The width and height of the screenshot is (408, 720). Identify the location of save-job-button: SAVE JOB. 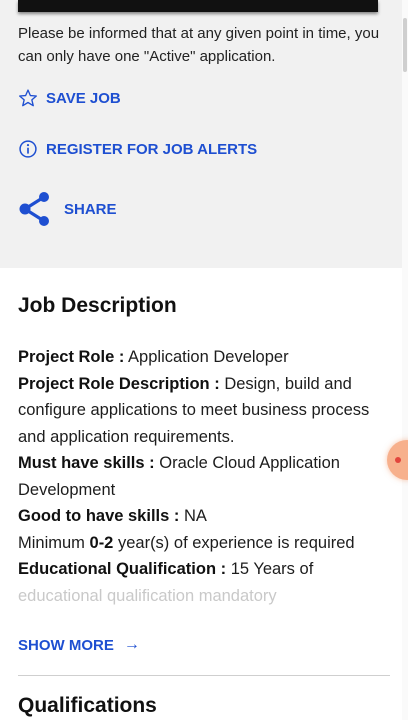
(69, 98).